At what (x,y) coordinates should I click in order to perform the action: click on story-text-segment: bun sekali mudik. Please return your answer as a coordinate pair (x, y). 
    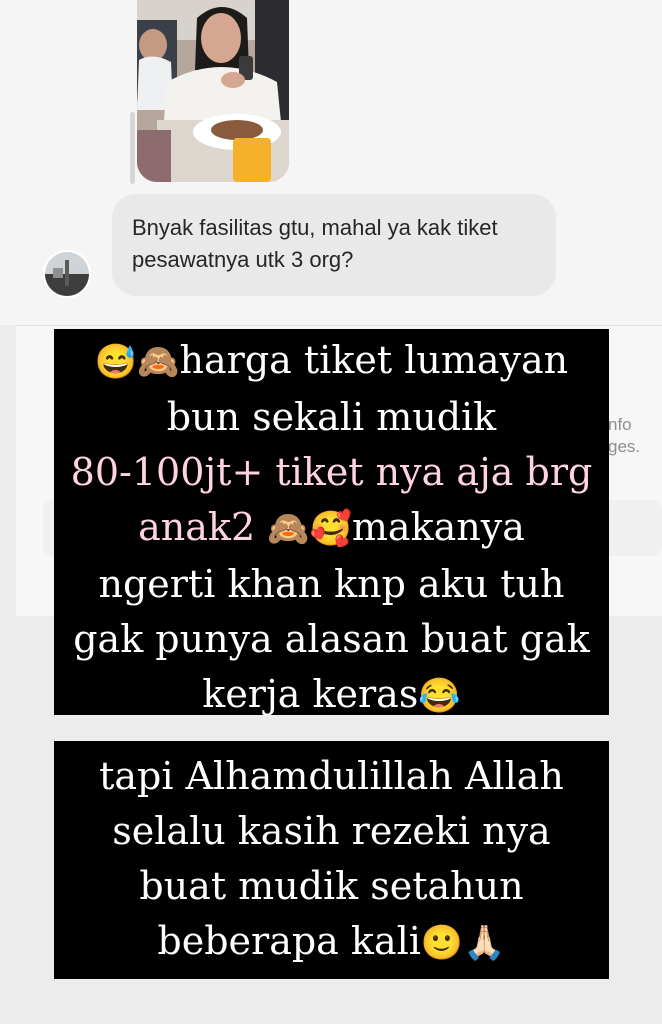
    Looking at the image, I should click on (331, 417).